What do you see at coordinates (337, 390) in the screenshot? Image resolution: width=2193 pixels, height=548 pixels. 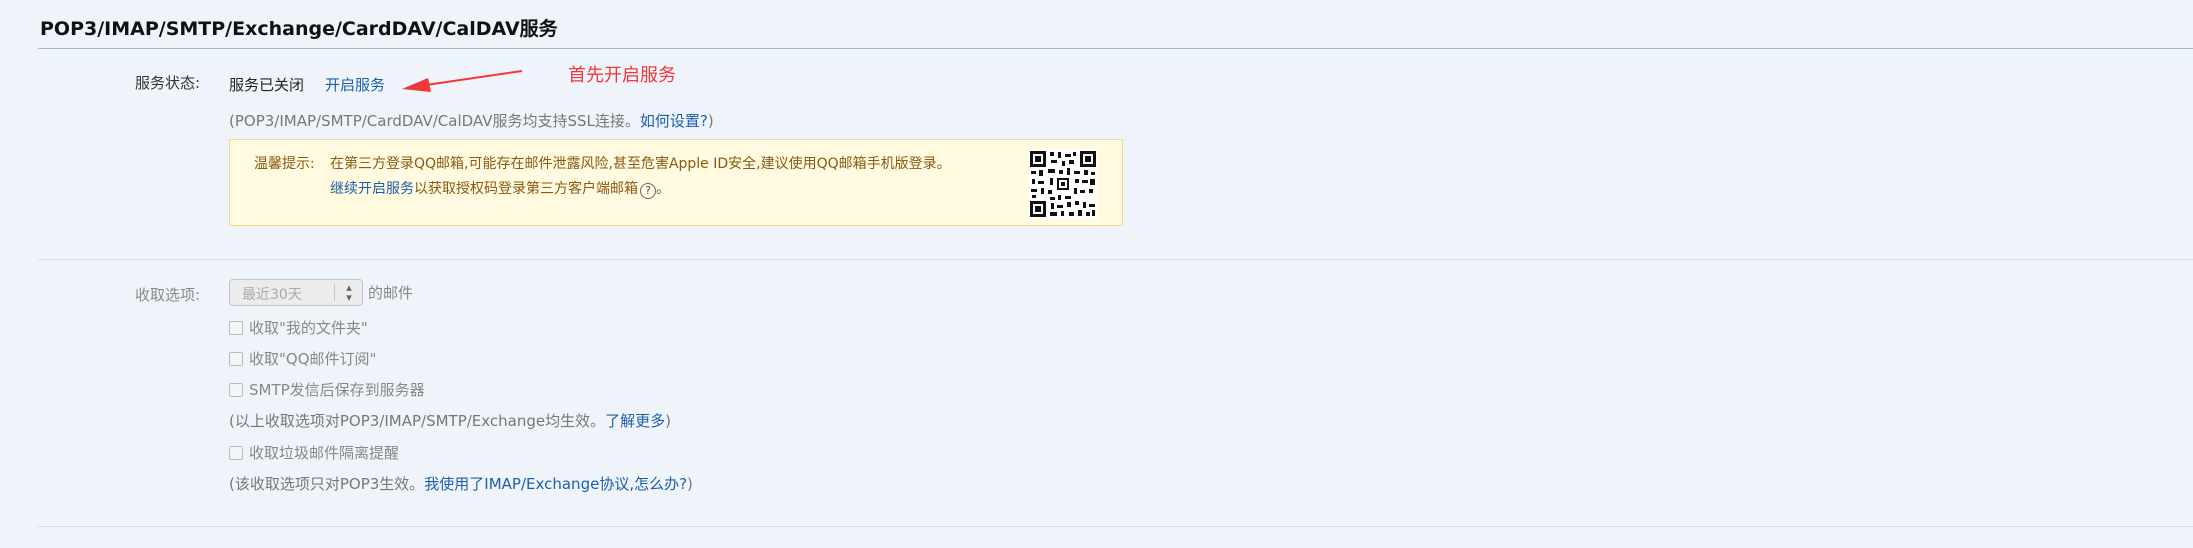 I see `smtp-save-label: SMTP发信后保存到服务器` at bounding box center [337, 390].